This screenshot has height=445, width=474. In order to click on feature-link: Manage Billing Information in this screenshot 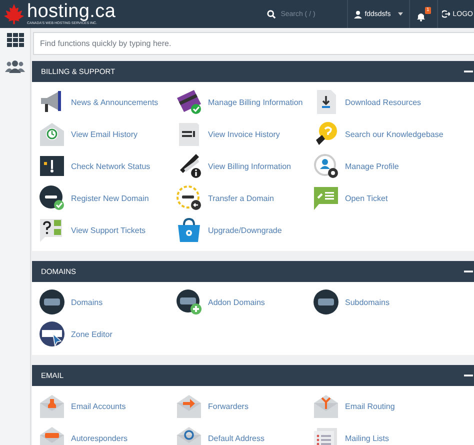, I will do `click(255, 102)`.